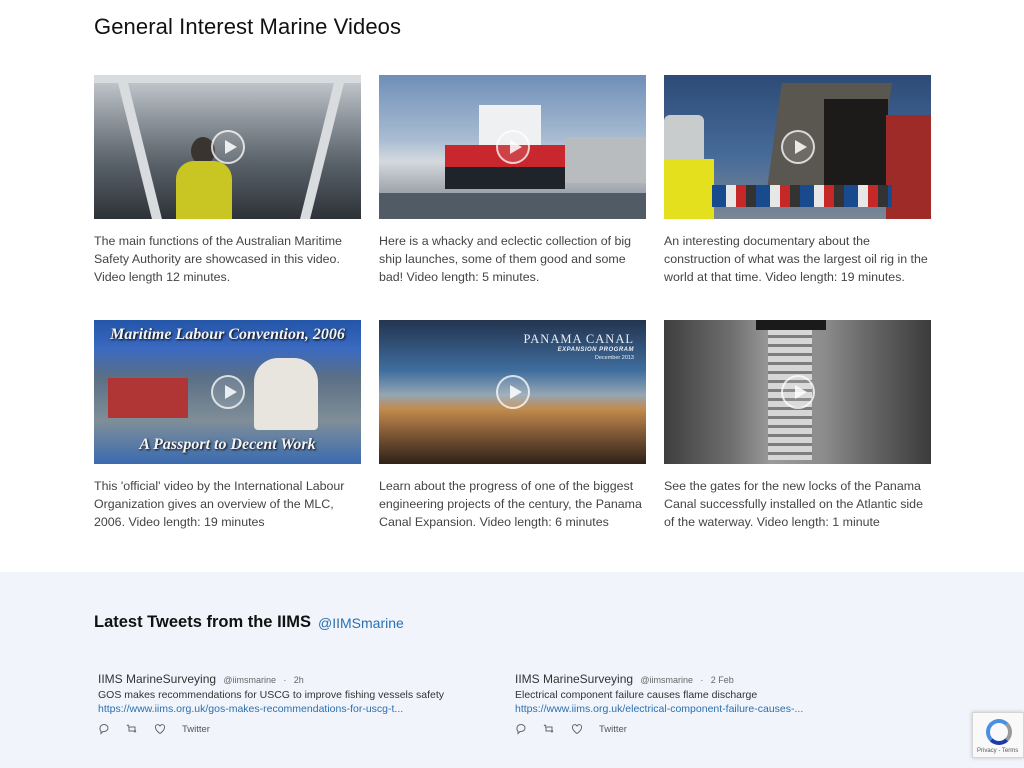 The width and height of the screenshot is (1024, 768). Describe the element at coordinates (578, 339) in the screenshot. I see `thumbnail-title: PANAMA CANAL` at that location.